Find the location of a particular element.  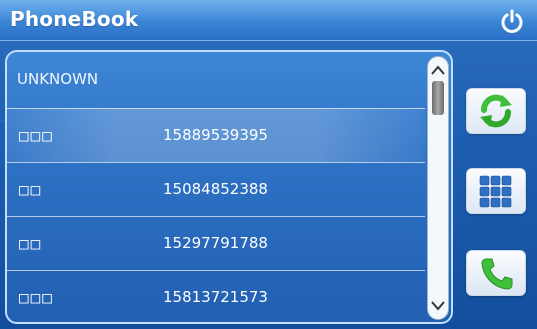

power-icon is located at coordinates (512, 21).